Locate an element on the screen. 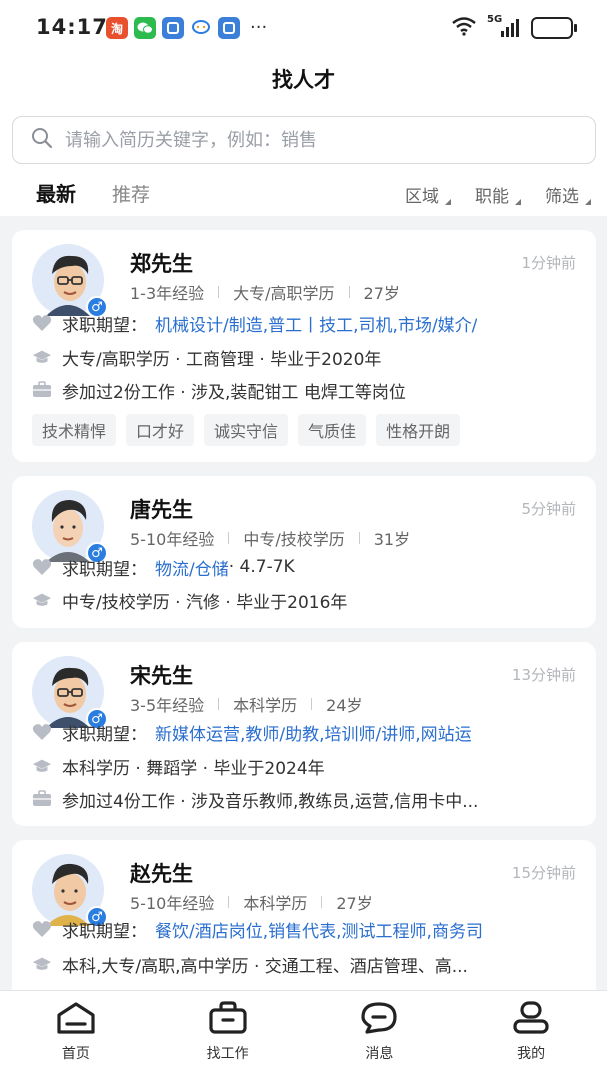 This screenshot has width=607, height=1080. search-icon is located at coordinates (42, 140).